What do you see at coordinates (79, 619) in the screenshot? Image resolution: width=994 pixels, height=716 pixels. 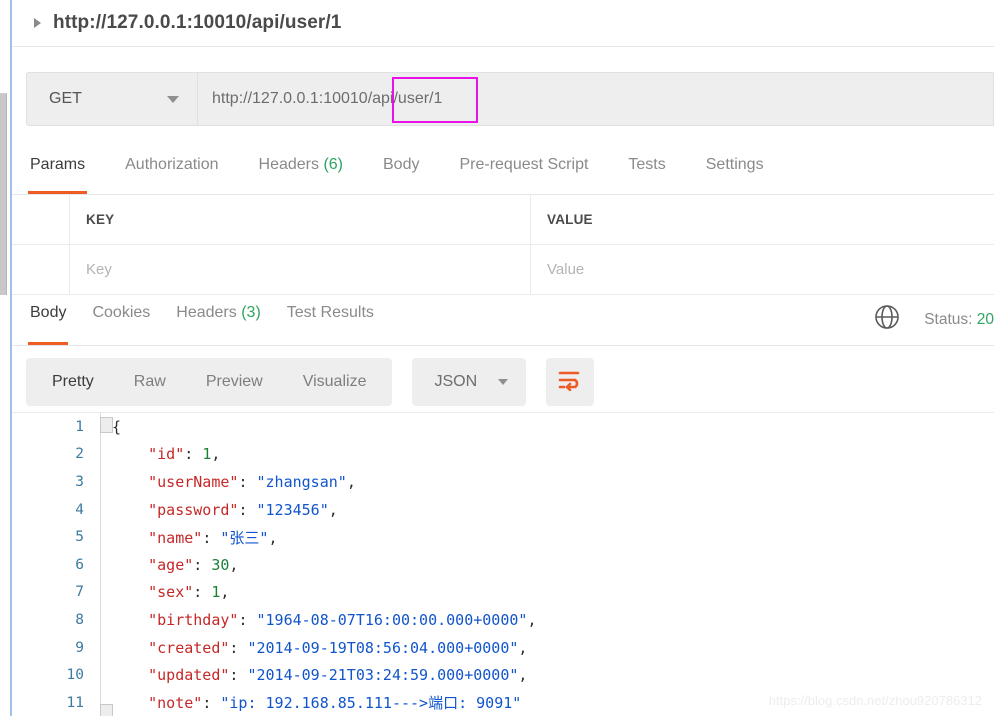 I see `line-number: 8` at bounding box center [79, 619].